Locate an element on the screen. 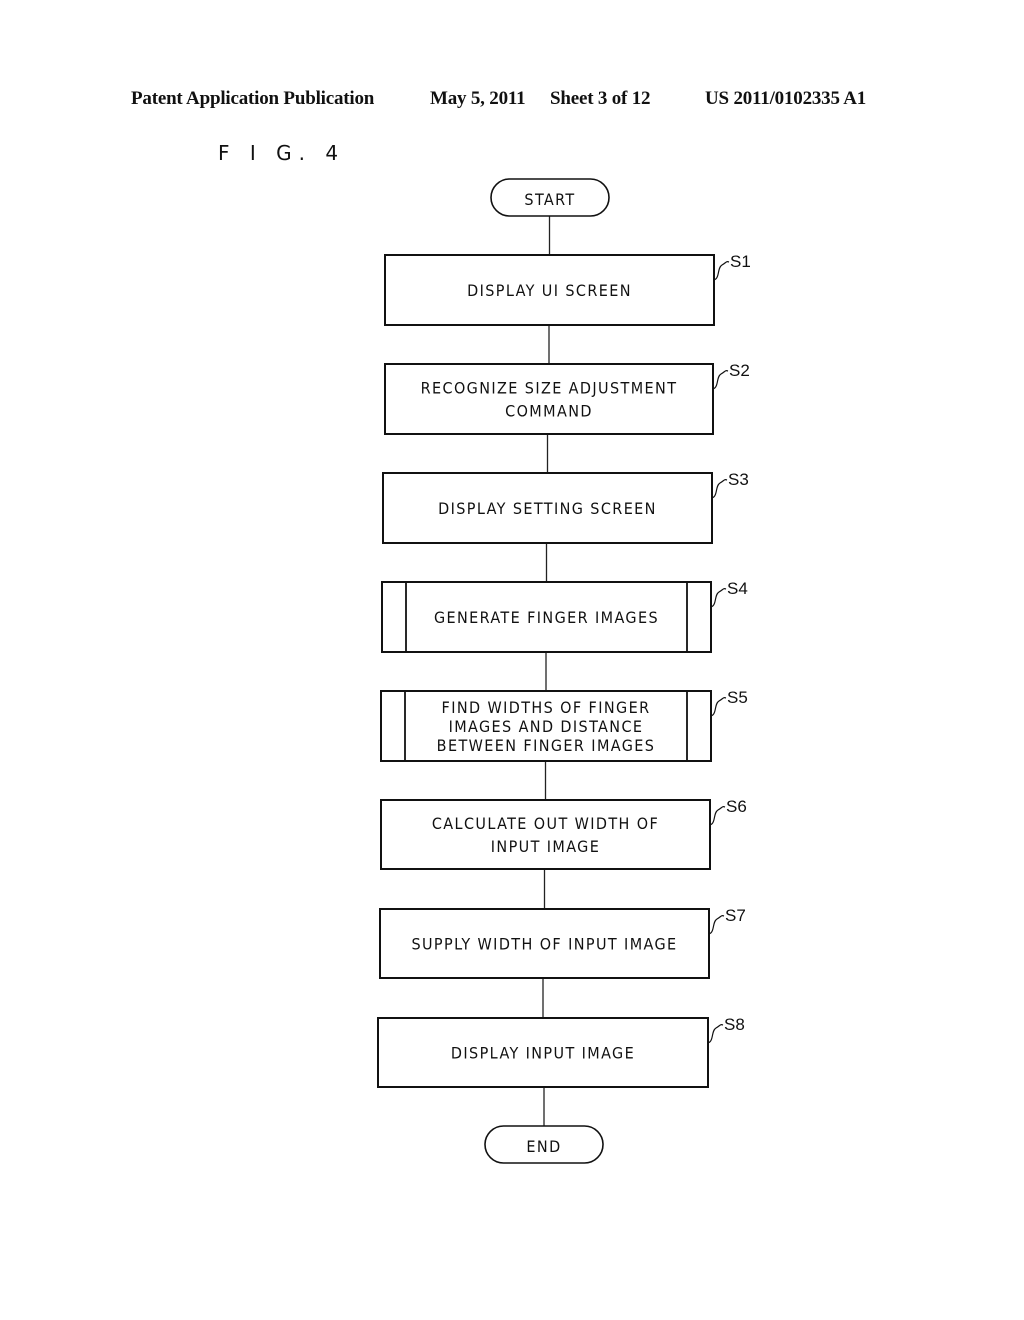  step-s8: DISPLAY INPUT IMAGE S8 is located at coordinates (561, 1051).